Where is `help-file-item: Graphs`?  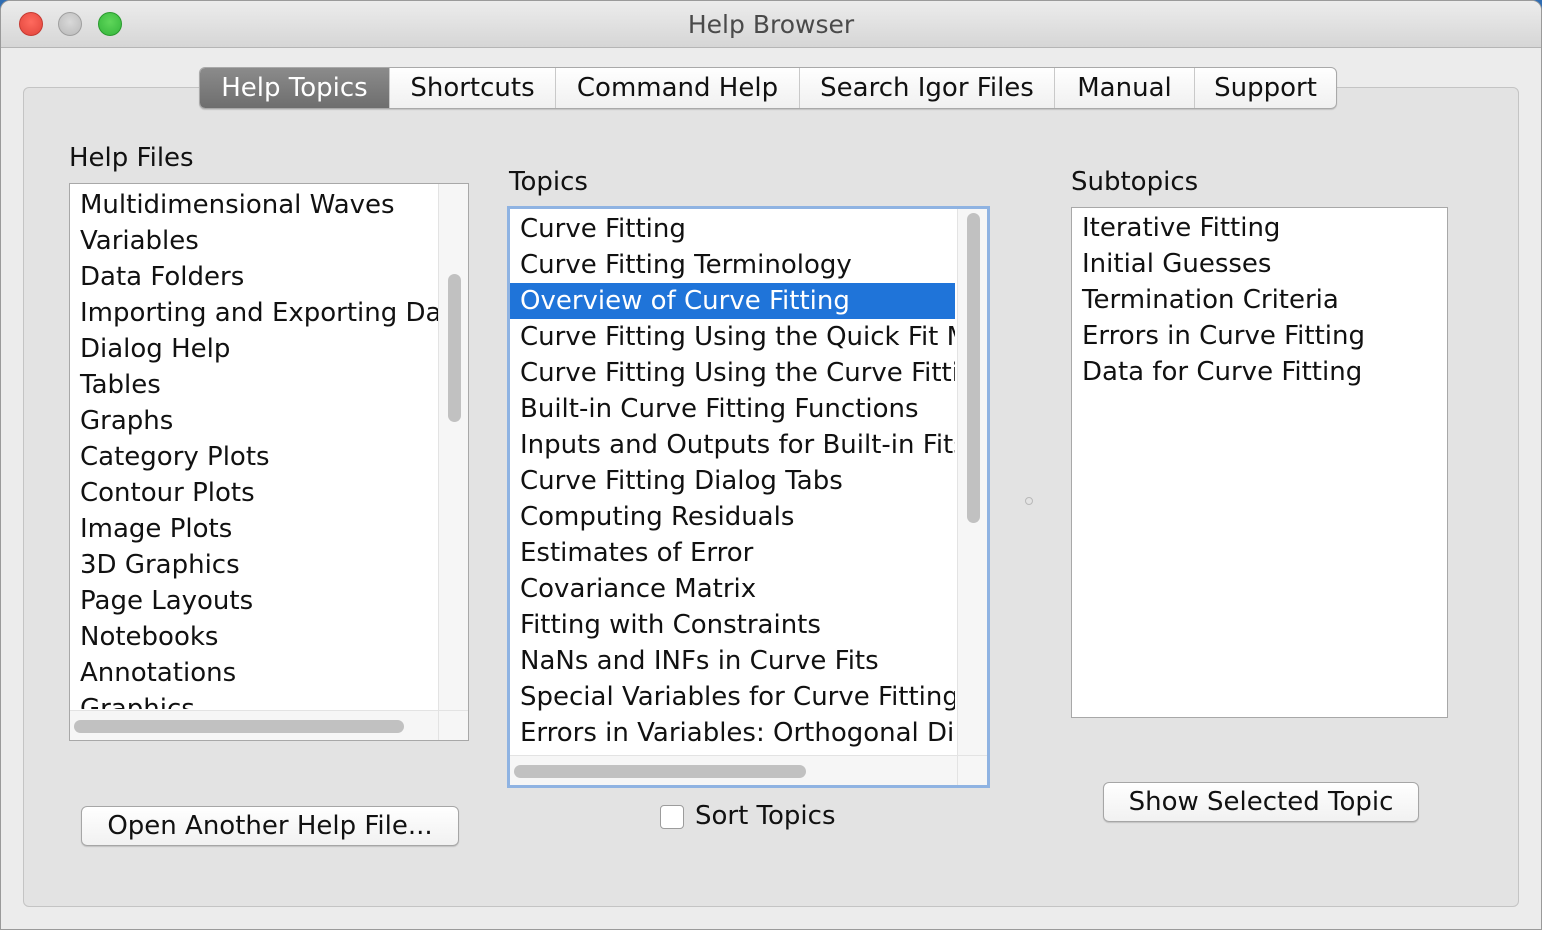 help-file-item: Graphs is located at coordinates (254, 421).